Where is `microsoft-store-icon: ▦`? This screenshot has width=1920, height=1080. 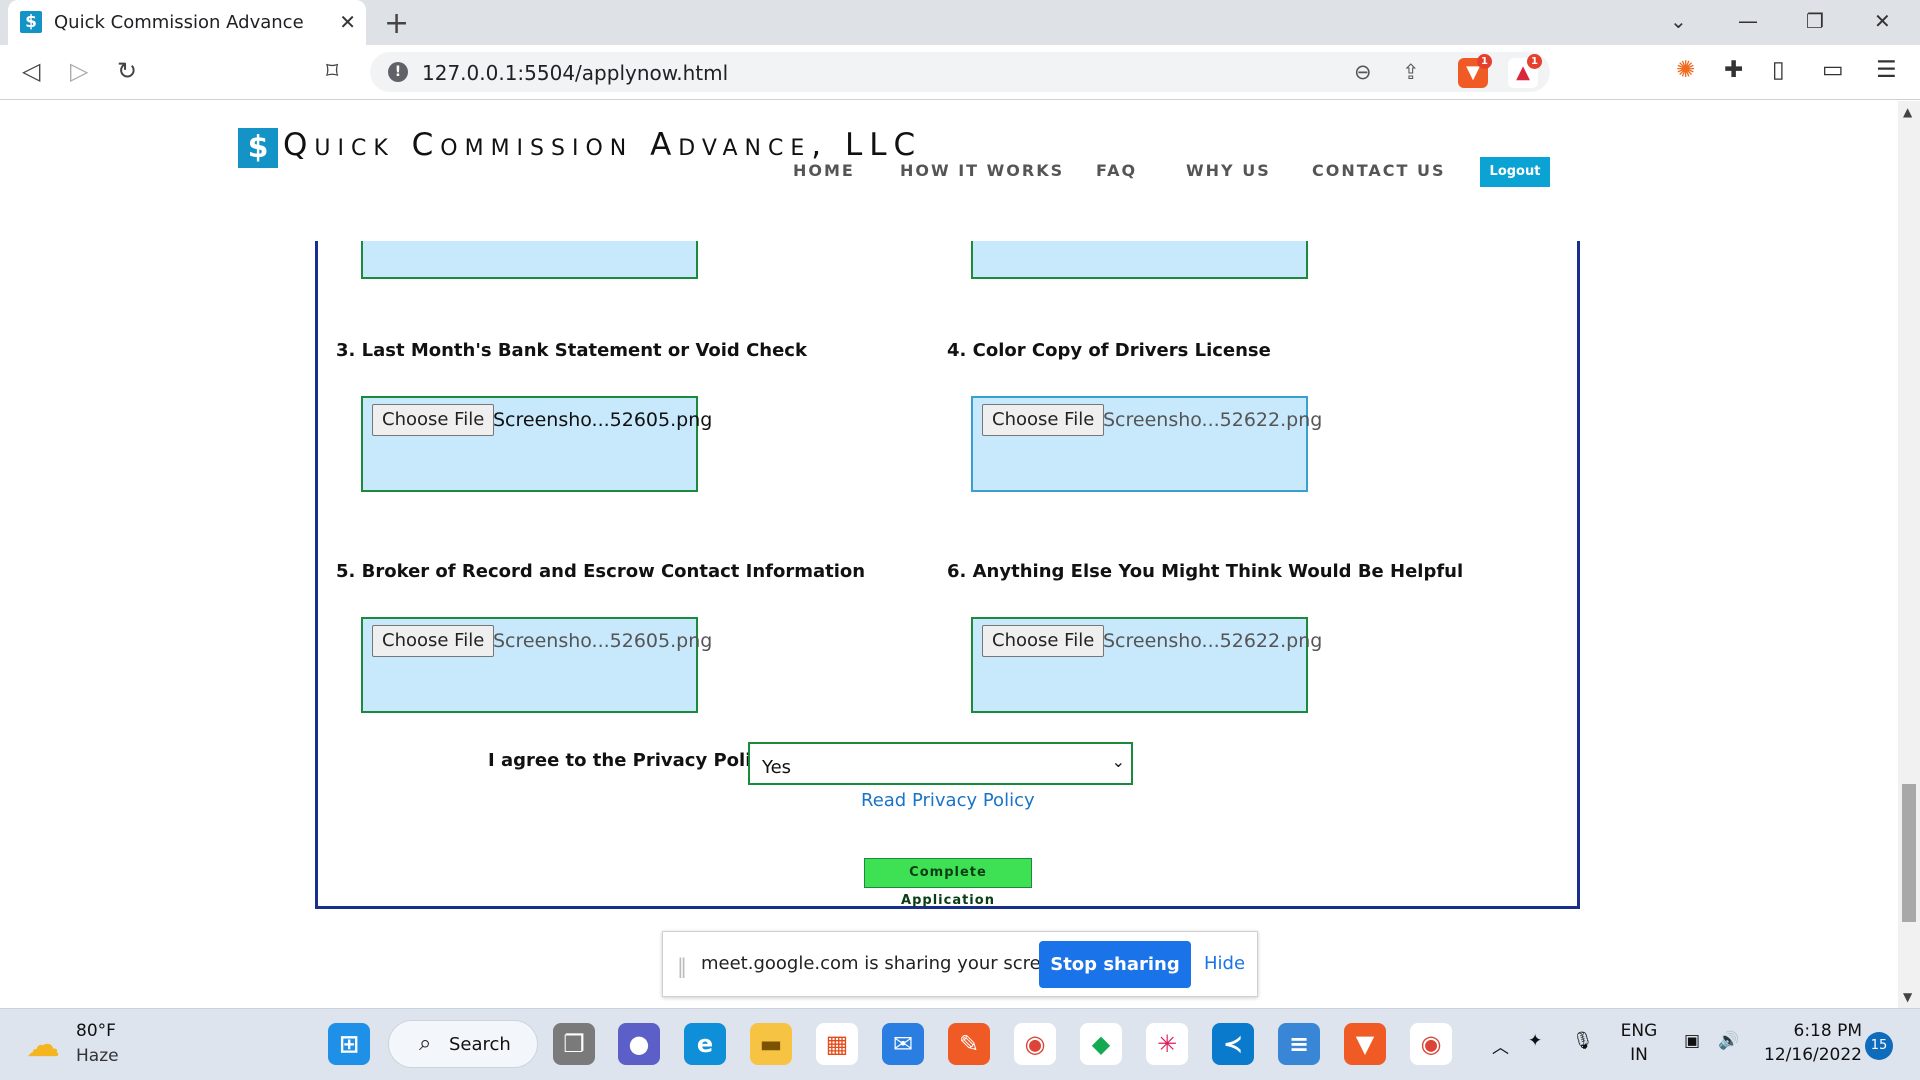
microsoft-store-icon: ▦ is located at coordinates (837, 1044).